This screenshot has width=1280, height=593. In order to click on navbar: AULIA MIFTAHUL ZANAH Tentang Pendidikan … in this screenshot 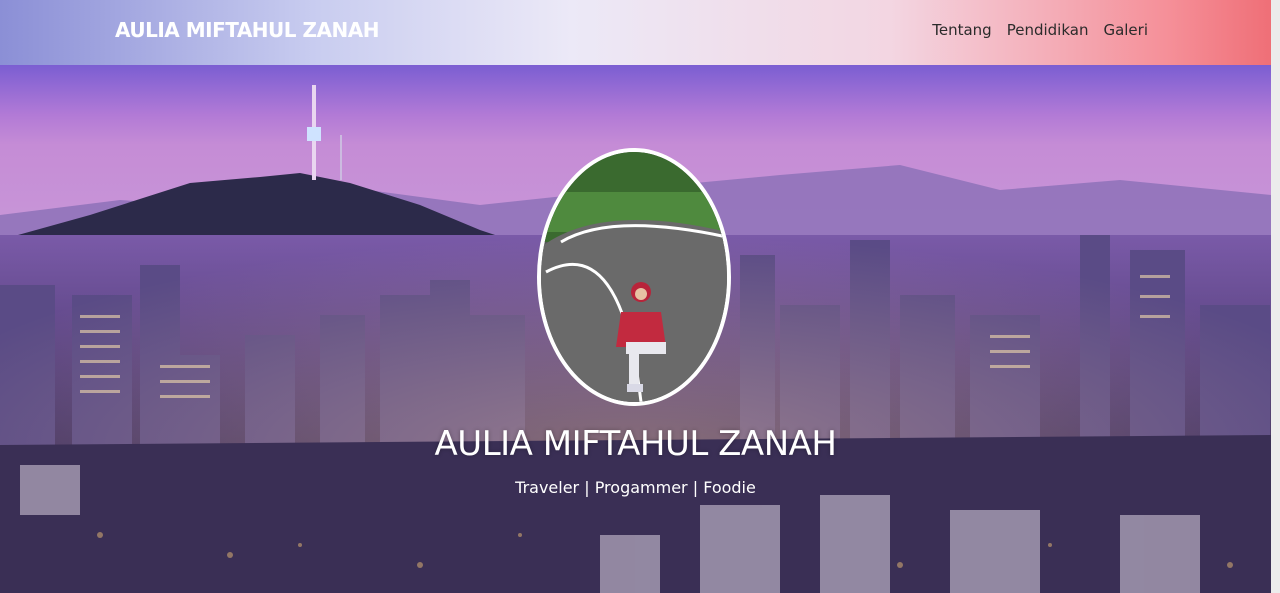, I will do `click(635, 32)`.